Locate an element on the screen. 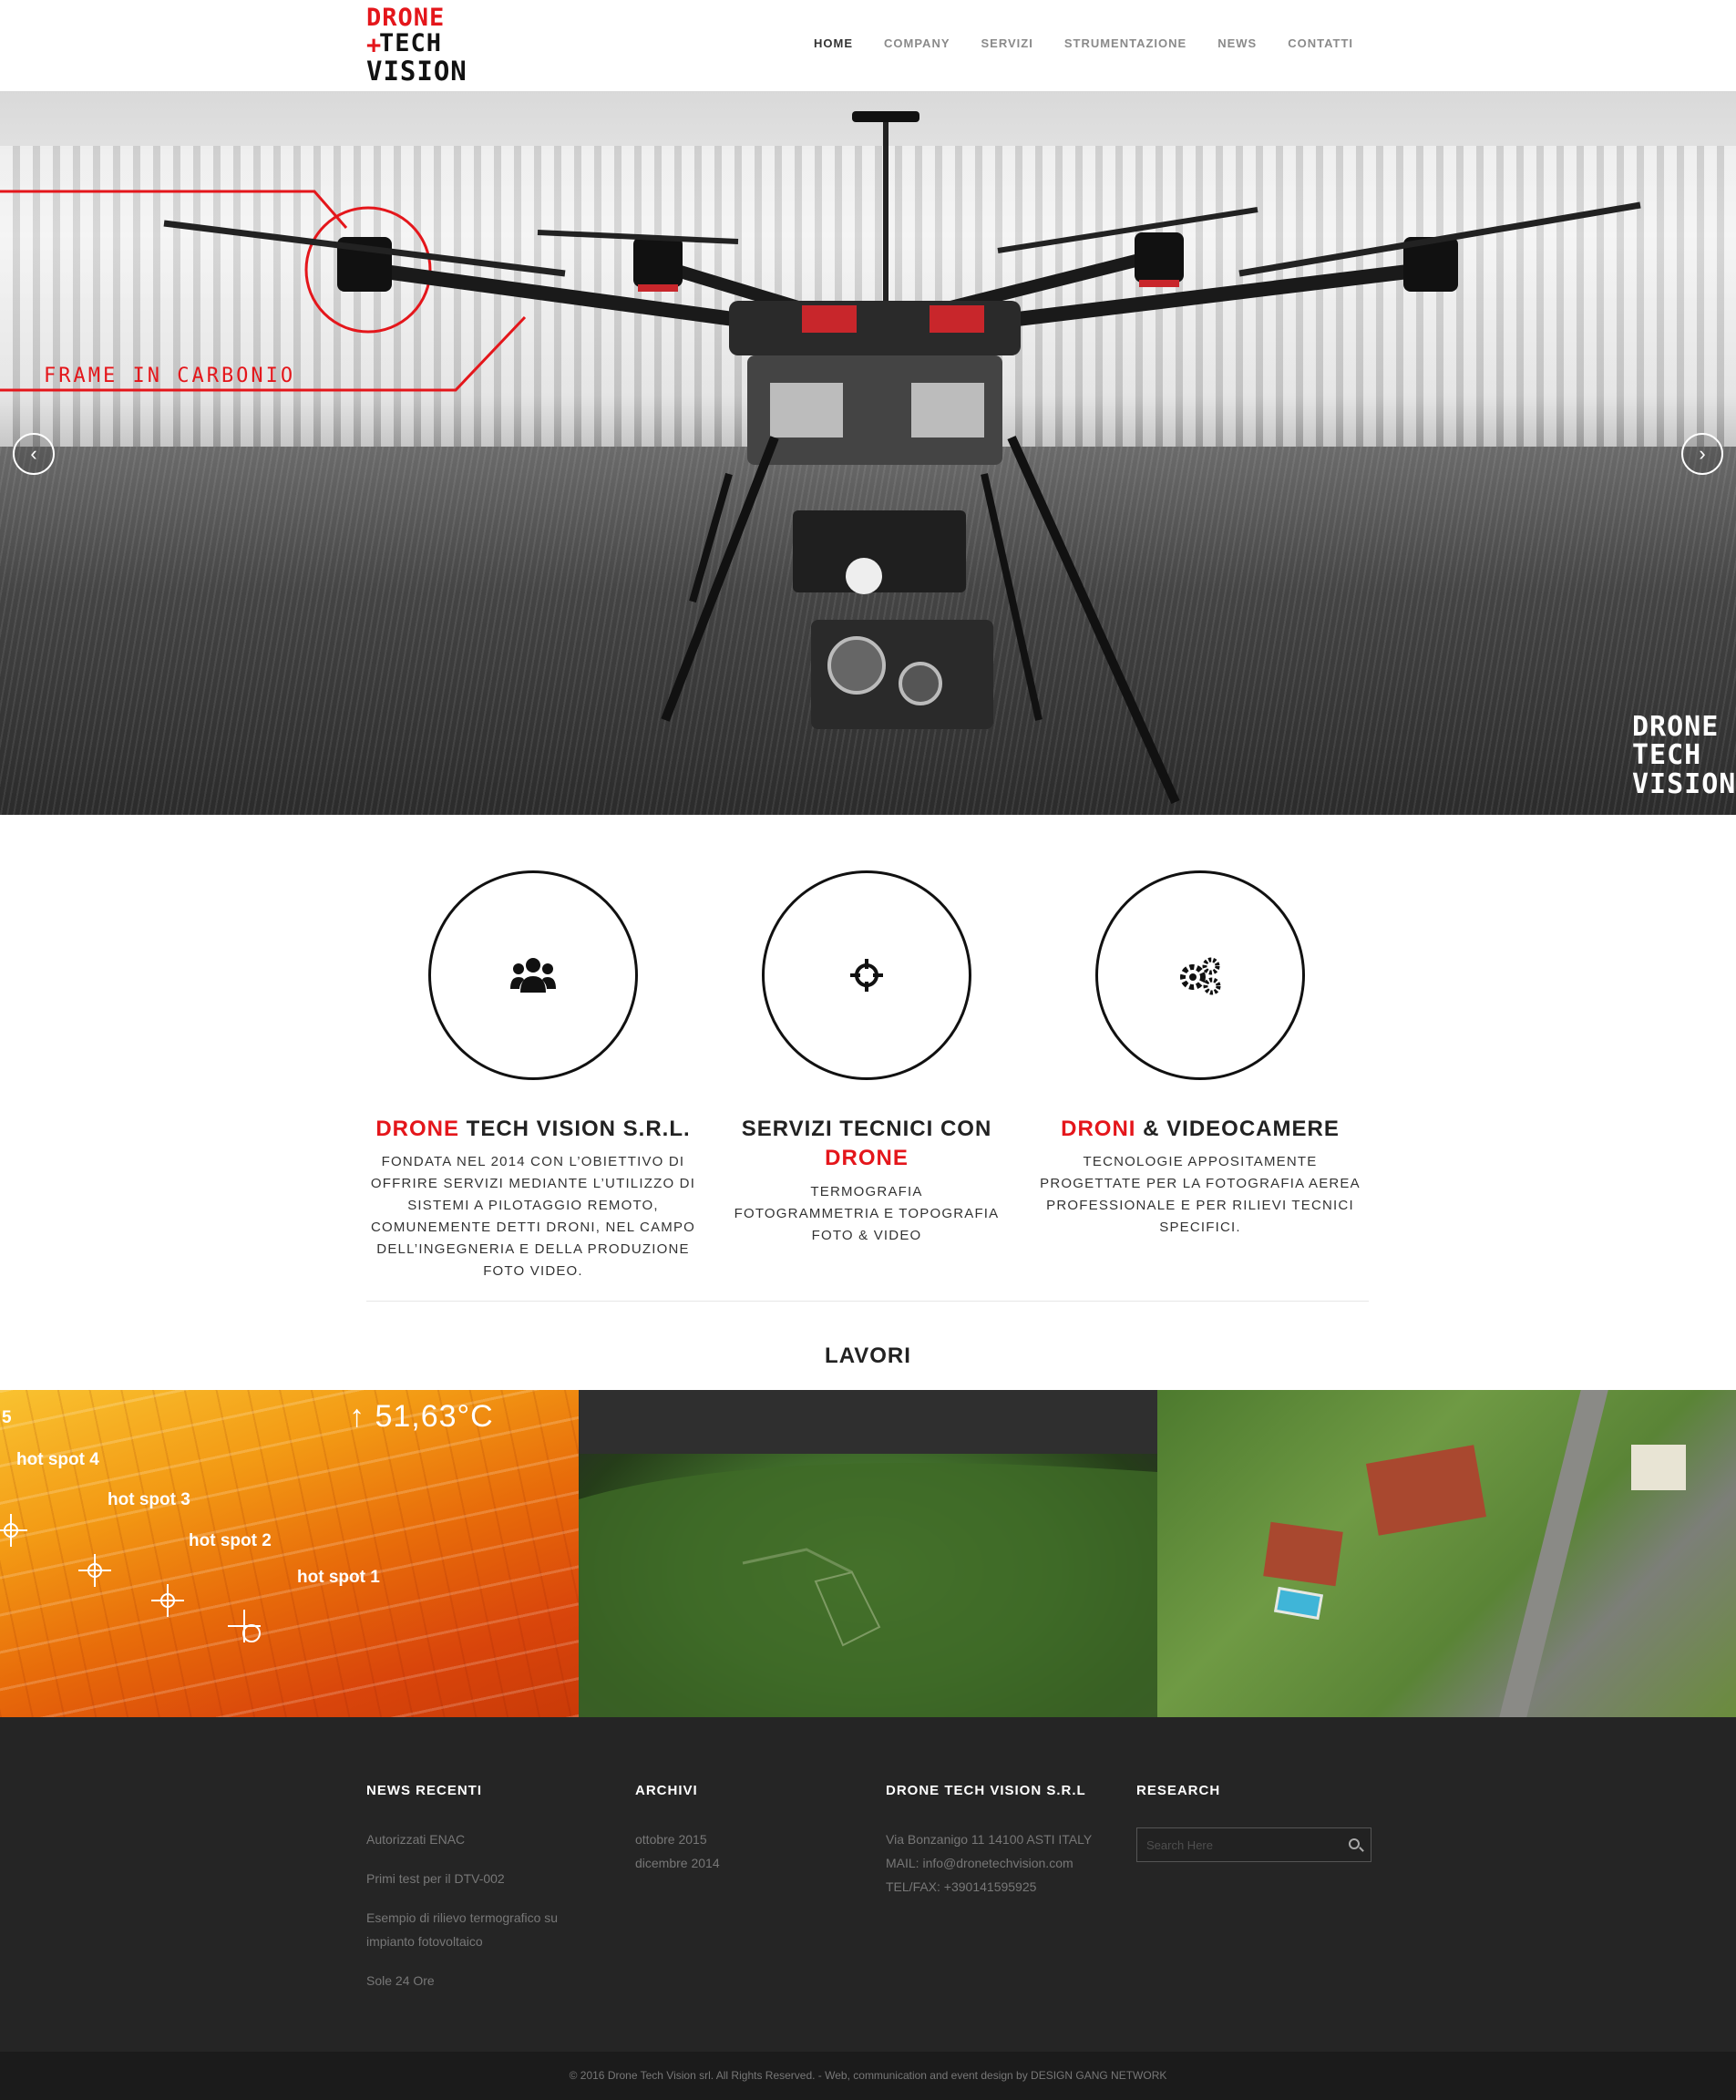 This screenshot has height=2100, width=1736. nav-item-strumentazione: STRUMENTAZIONE is located at coordinates (1125, 43).